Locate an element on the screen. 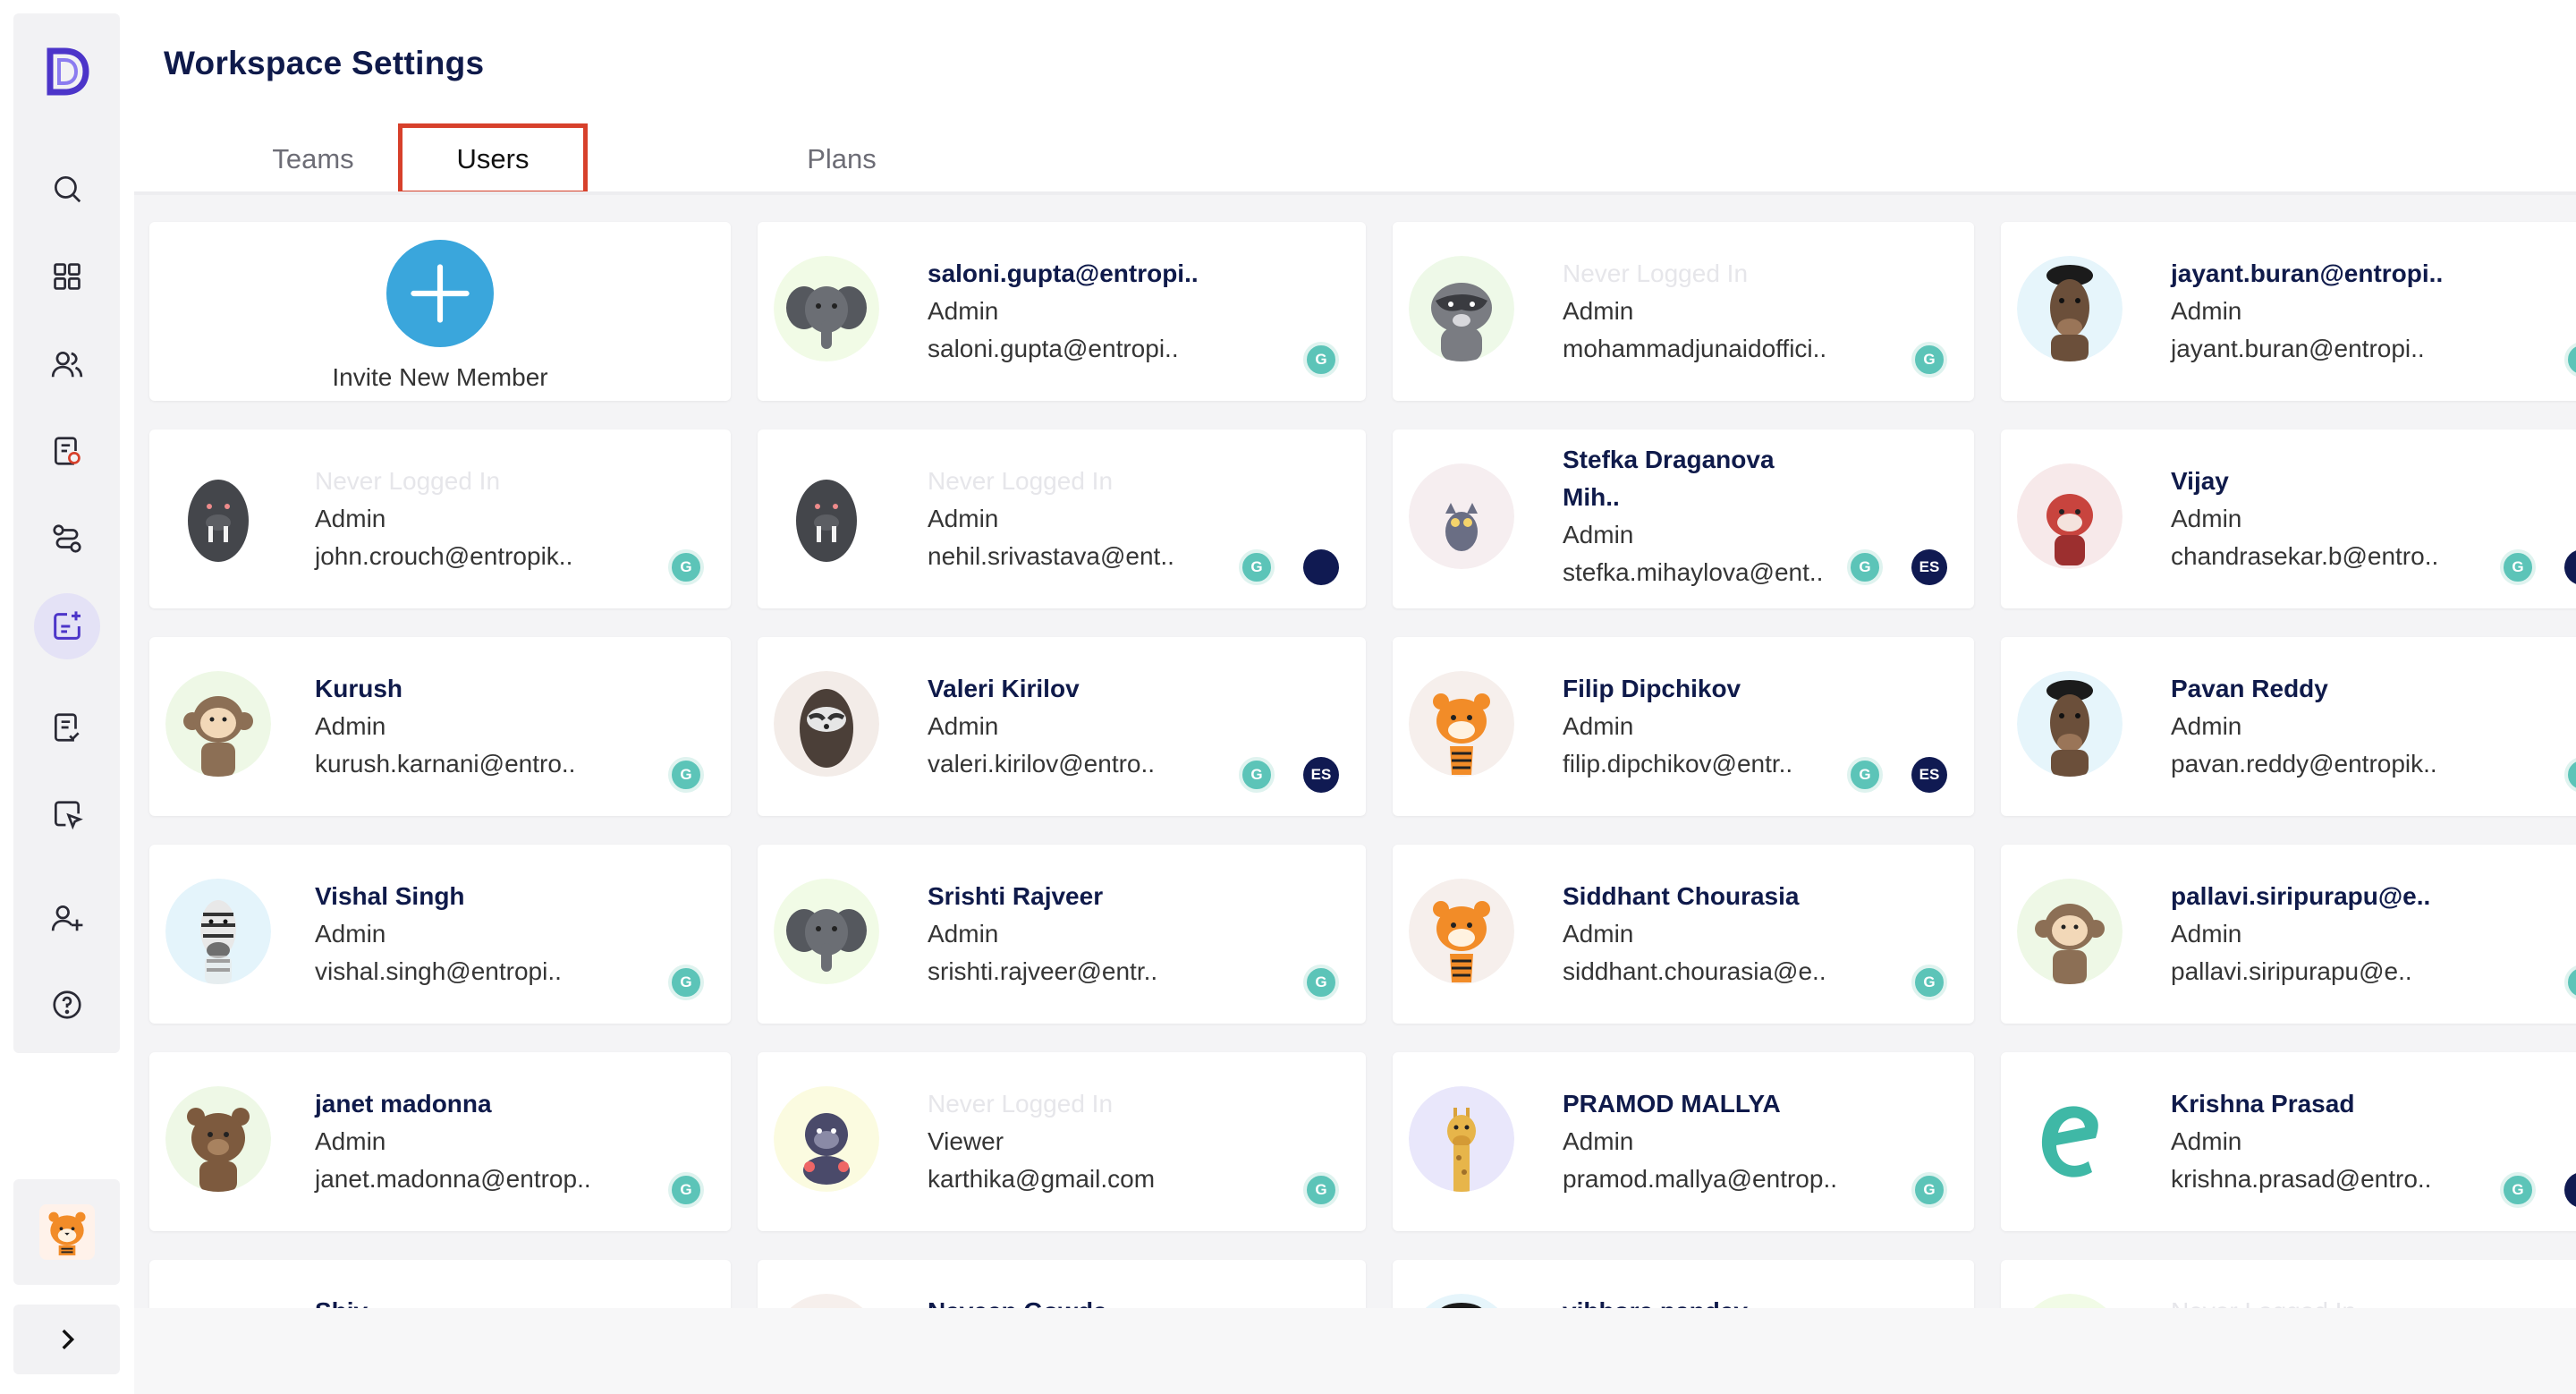 This screenshot has width=2576, height=1394. user-name: Naveen Gowda is located at coordinates (1017, 1301).